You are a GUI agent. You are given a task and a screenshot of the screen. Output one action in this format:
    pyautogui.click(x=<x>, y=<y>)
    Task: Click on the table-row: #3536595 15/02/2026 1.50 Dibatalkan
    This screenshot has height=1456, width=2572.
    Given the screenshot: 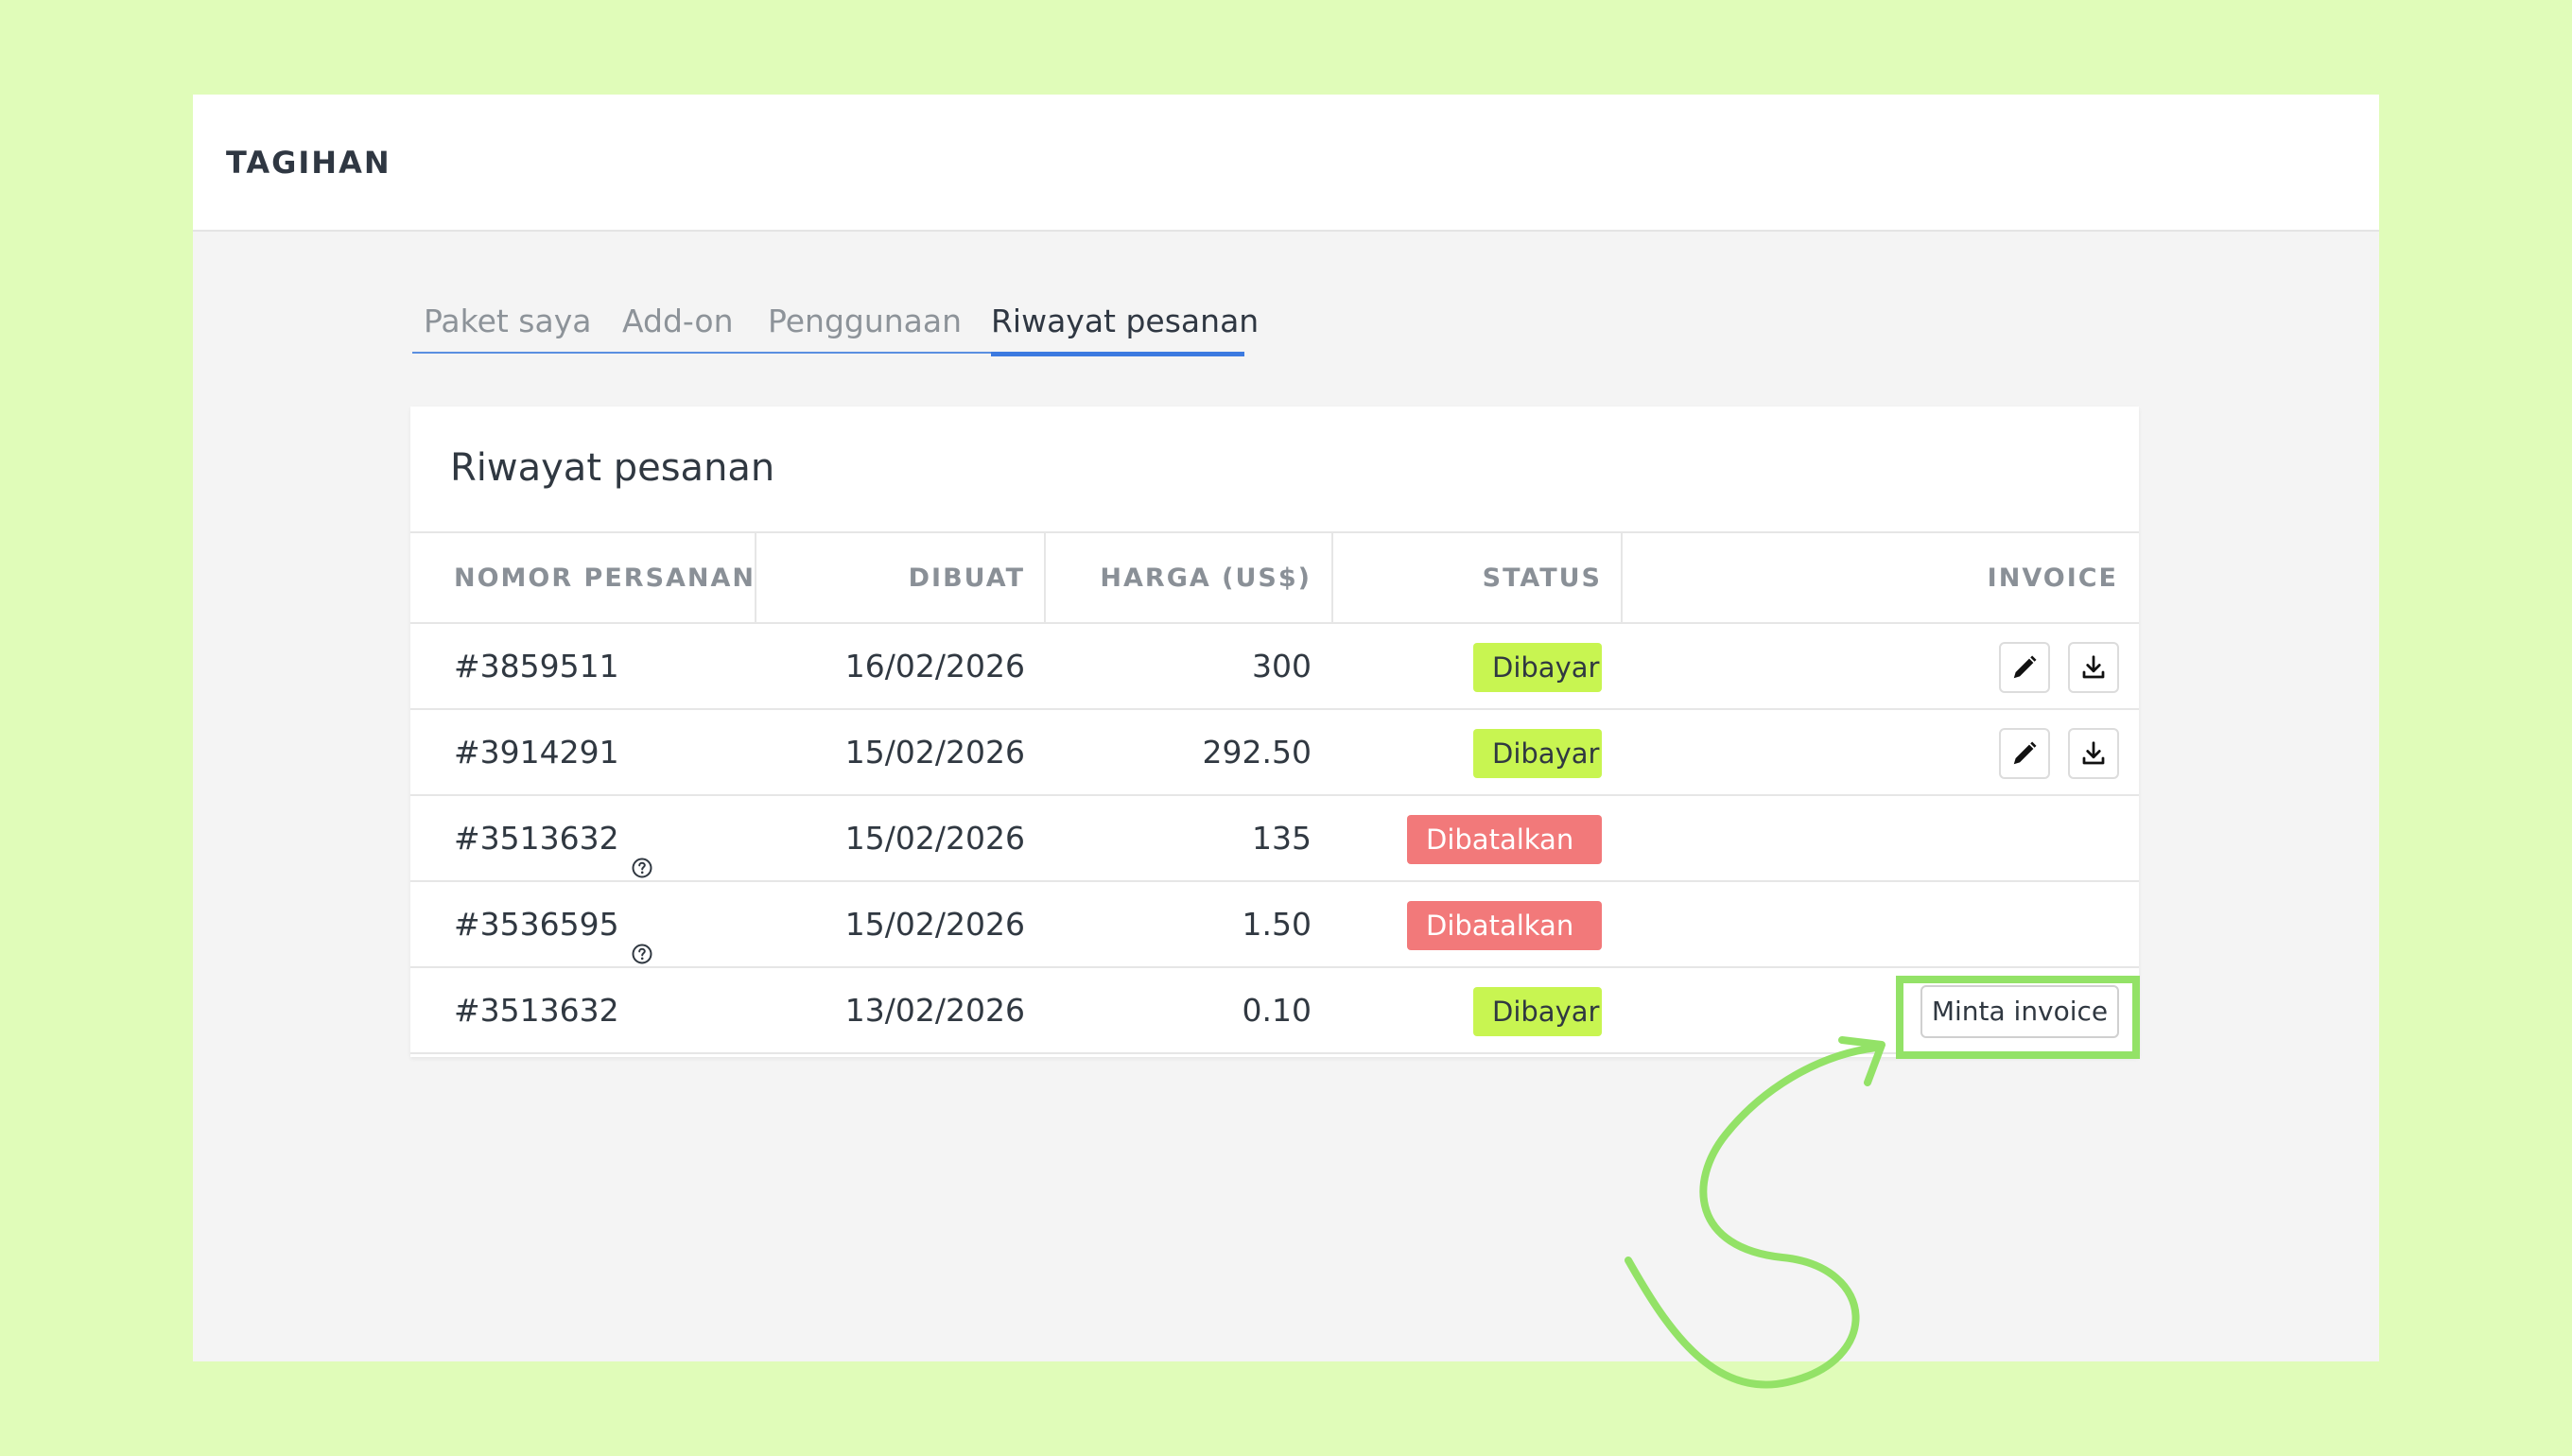 What is the action you would take?
    pyautogui.click(x=1274, y=925)
    